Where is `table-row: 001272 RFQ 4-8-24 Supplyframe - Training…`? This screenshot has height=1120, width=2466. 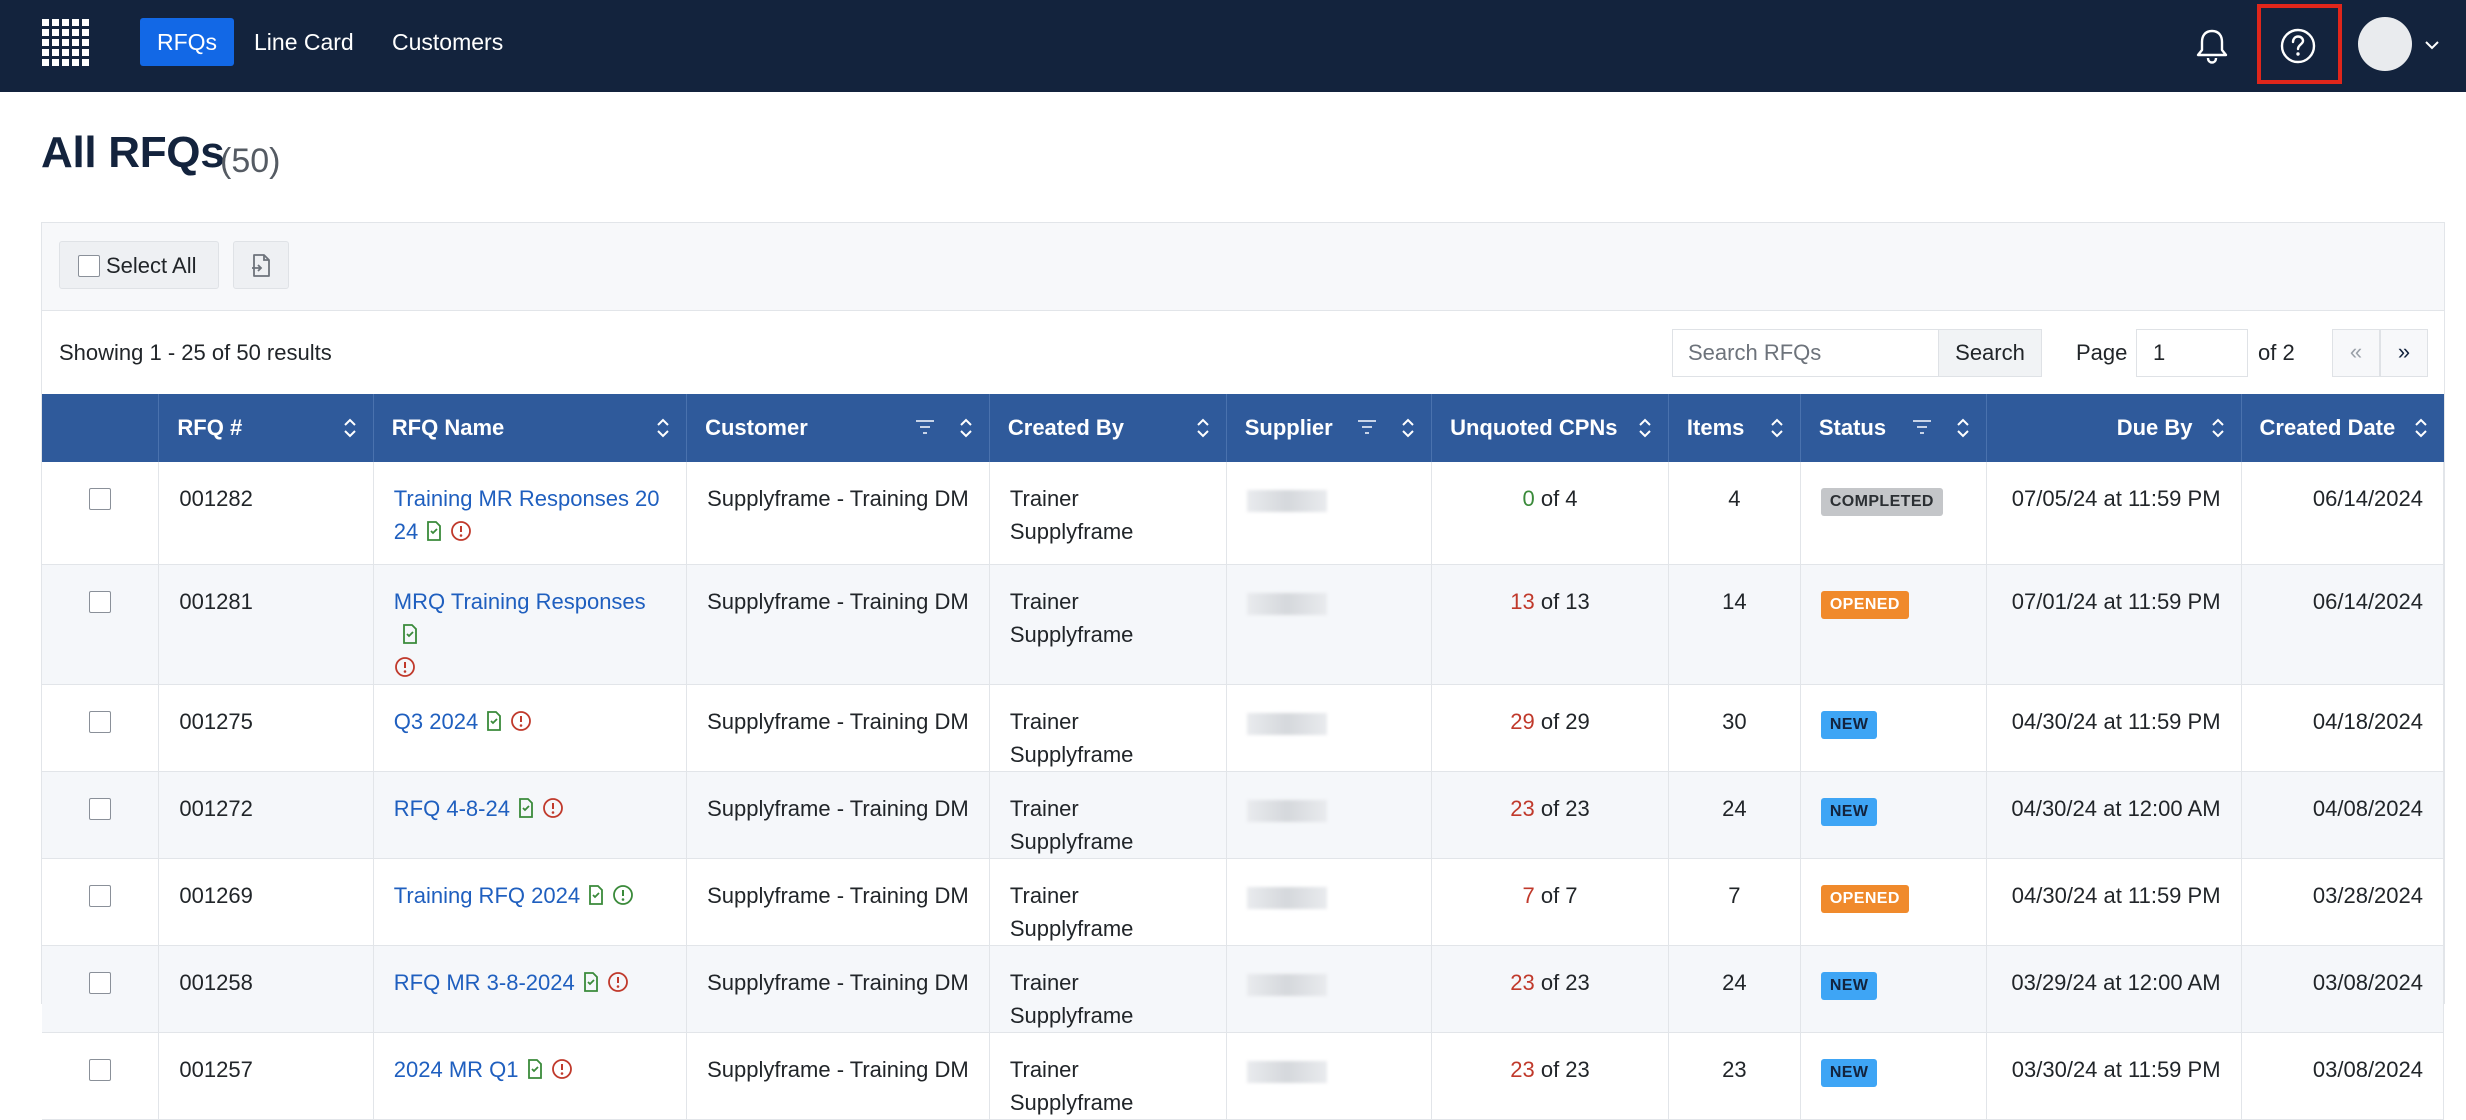
table-row: 001272 RFQ 4-8-24 Supplyframe - Training… is located at coordinates (1243, 815).